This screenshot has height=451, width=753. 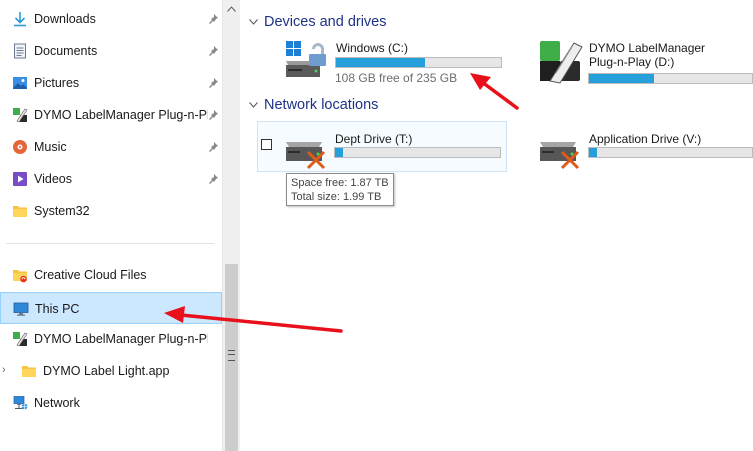 I want to click on nav-item-creative-cloud-files: Creative Cloud Files, so click(x=111, y=275).